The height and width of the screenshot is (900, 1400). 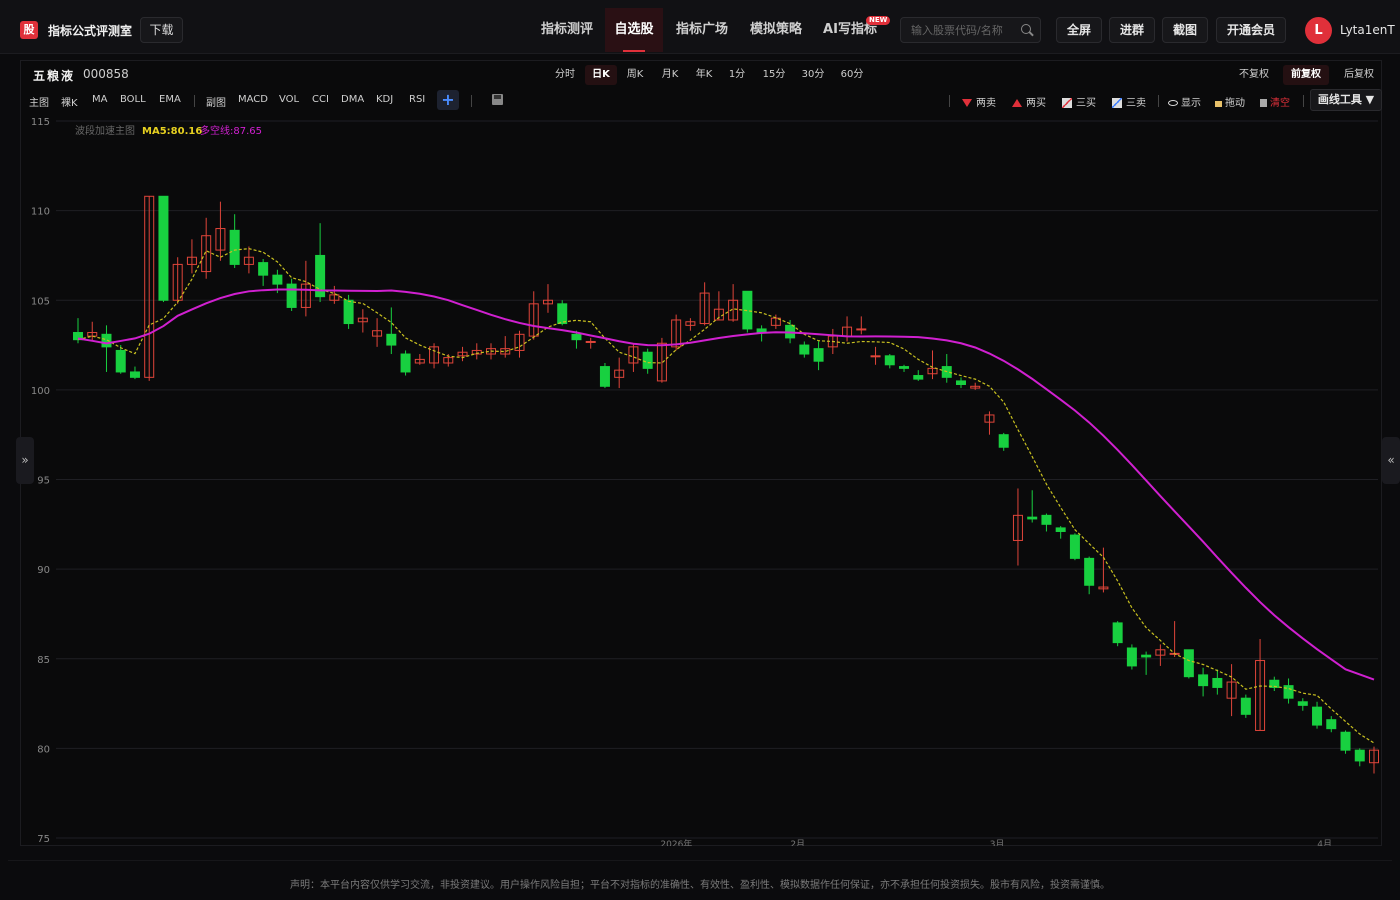 I want to click on vip-button: 开通会员, so click(x=1251, y=30).